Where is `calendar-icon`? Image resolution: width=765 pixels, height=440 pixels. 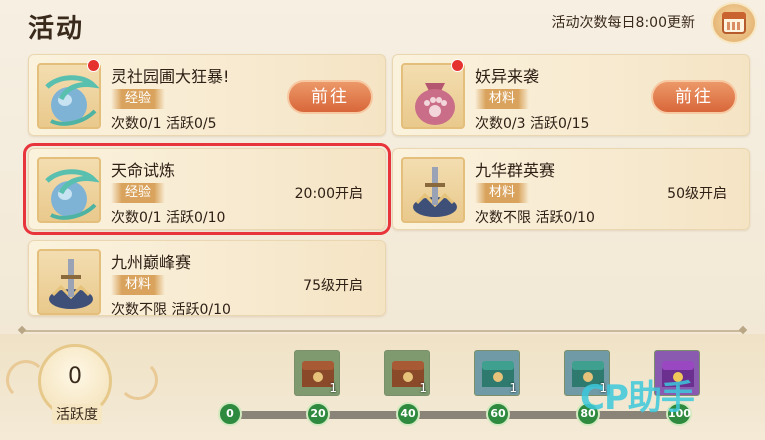 calendar-icon is located at coordinates (734, 23).